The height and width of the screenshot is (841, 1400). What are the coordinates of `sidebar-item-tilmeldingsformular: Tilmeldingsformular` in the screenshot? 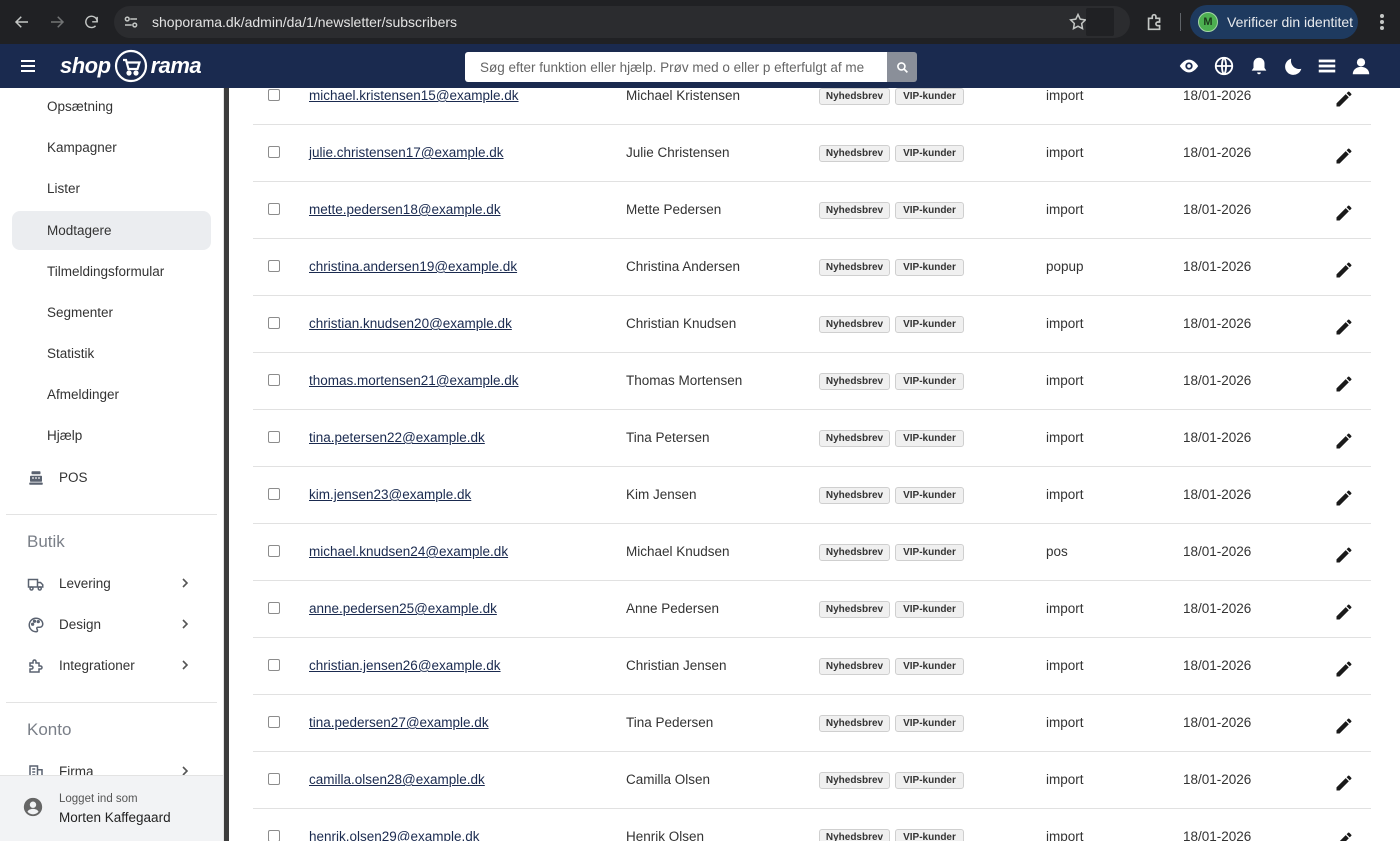 It's located at (111, 271).